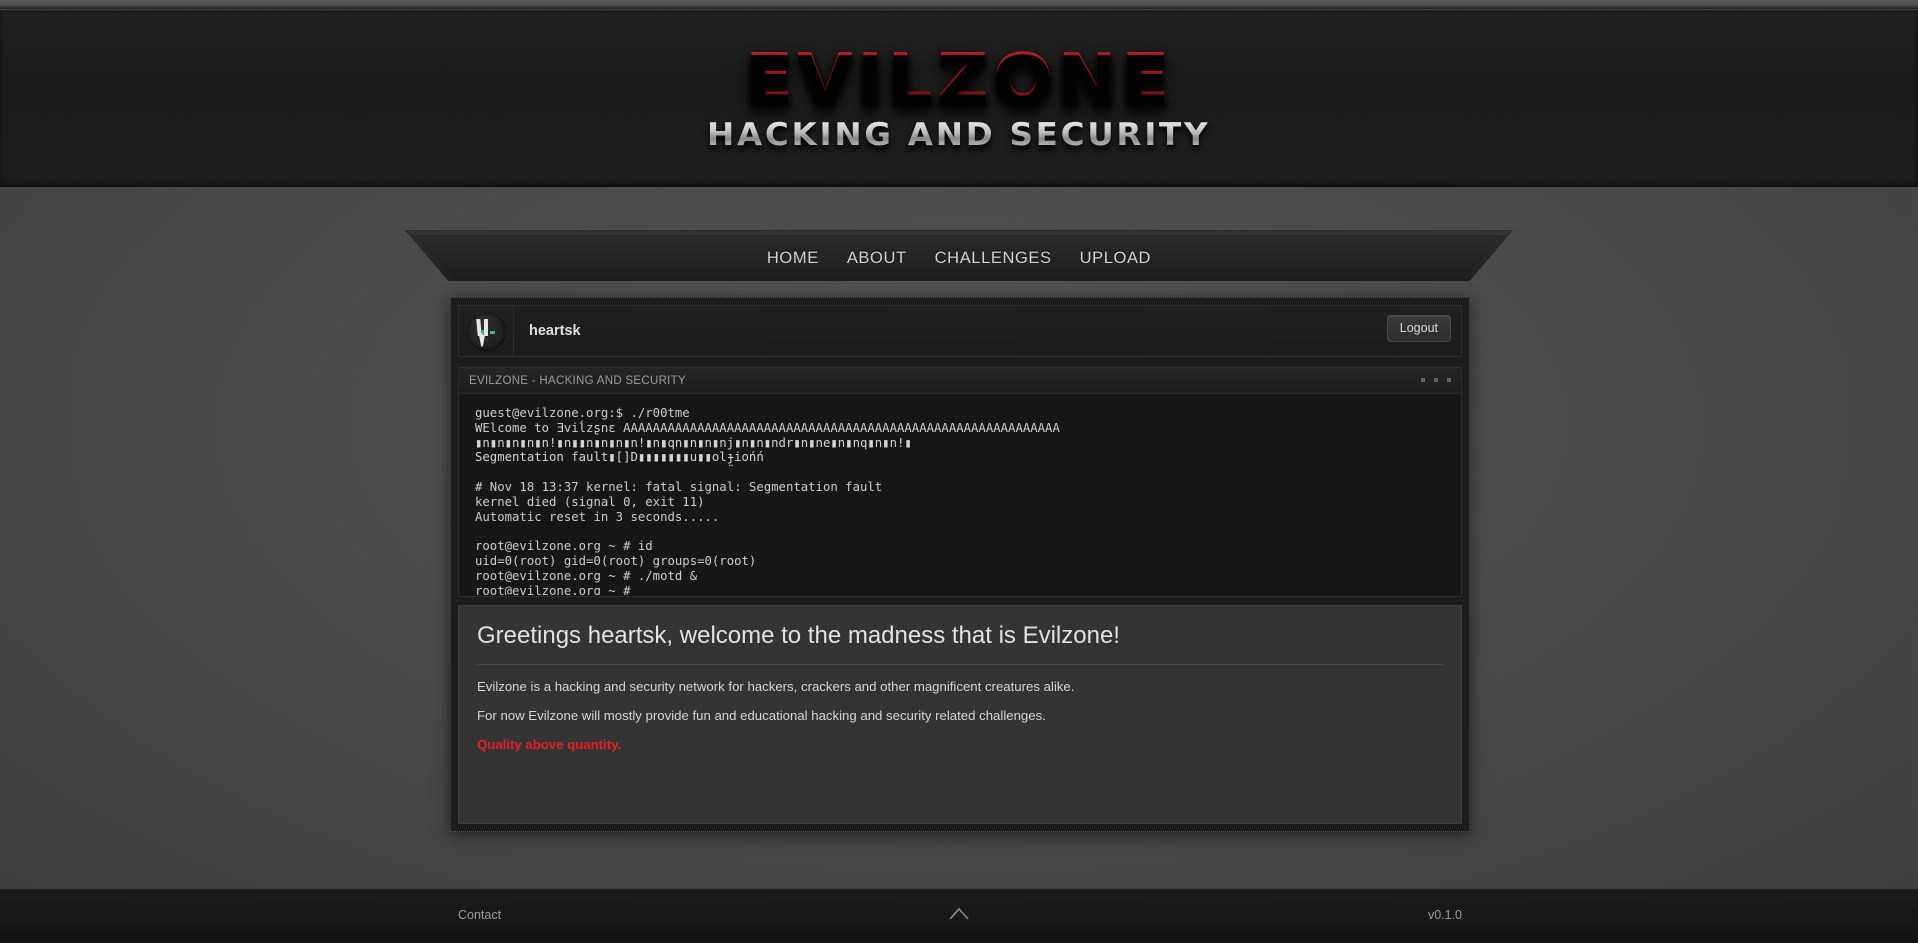 The width and height of the screenshot is (1918, 943). I want to click on footer-contact-link: Contact, so click(479, 915).